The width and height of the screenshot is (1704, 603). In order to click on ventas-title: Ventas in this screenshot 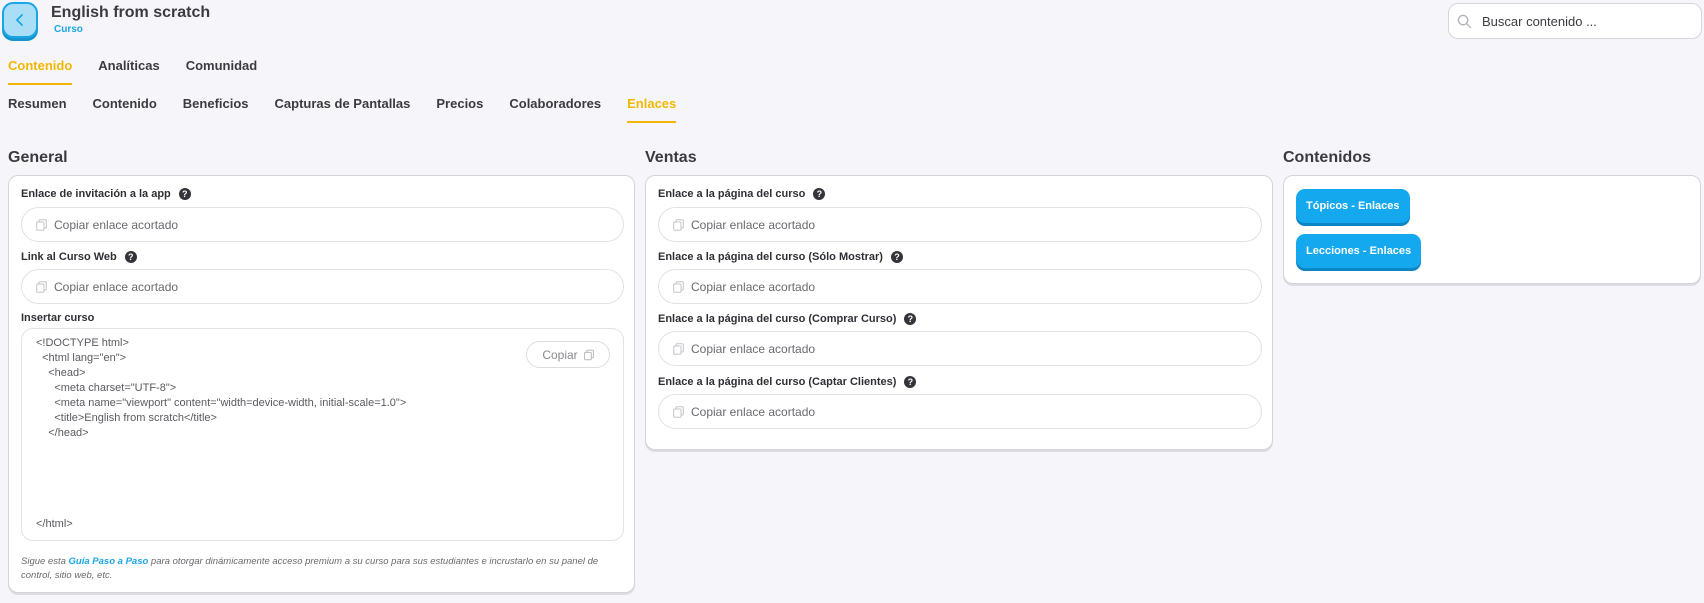, I will do `click(671, 157)`.